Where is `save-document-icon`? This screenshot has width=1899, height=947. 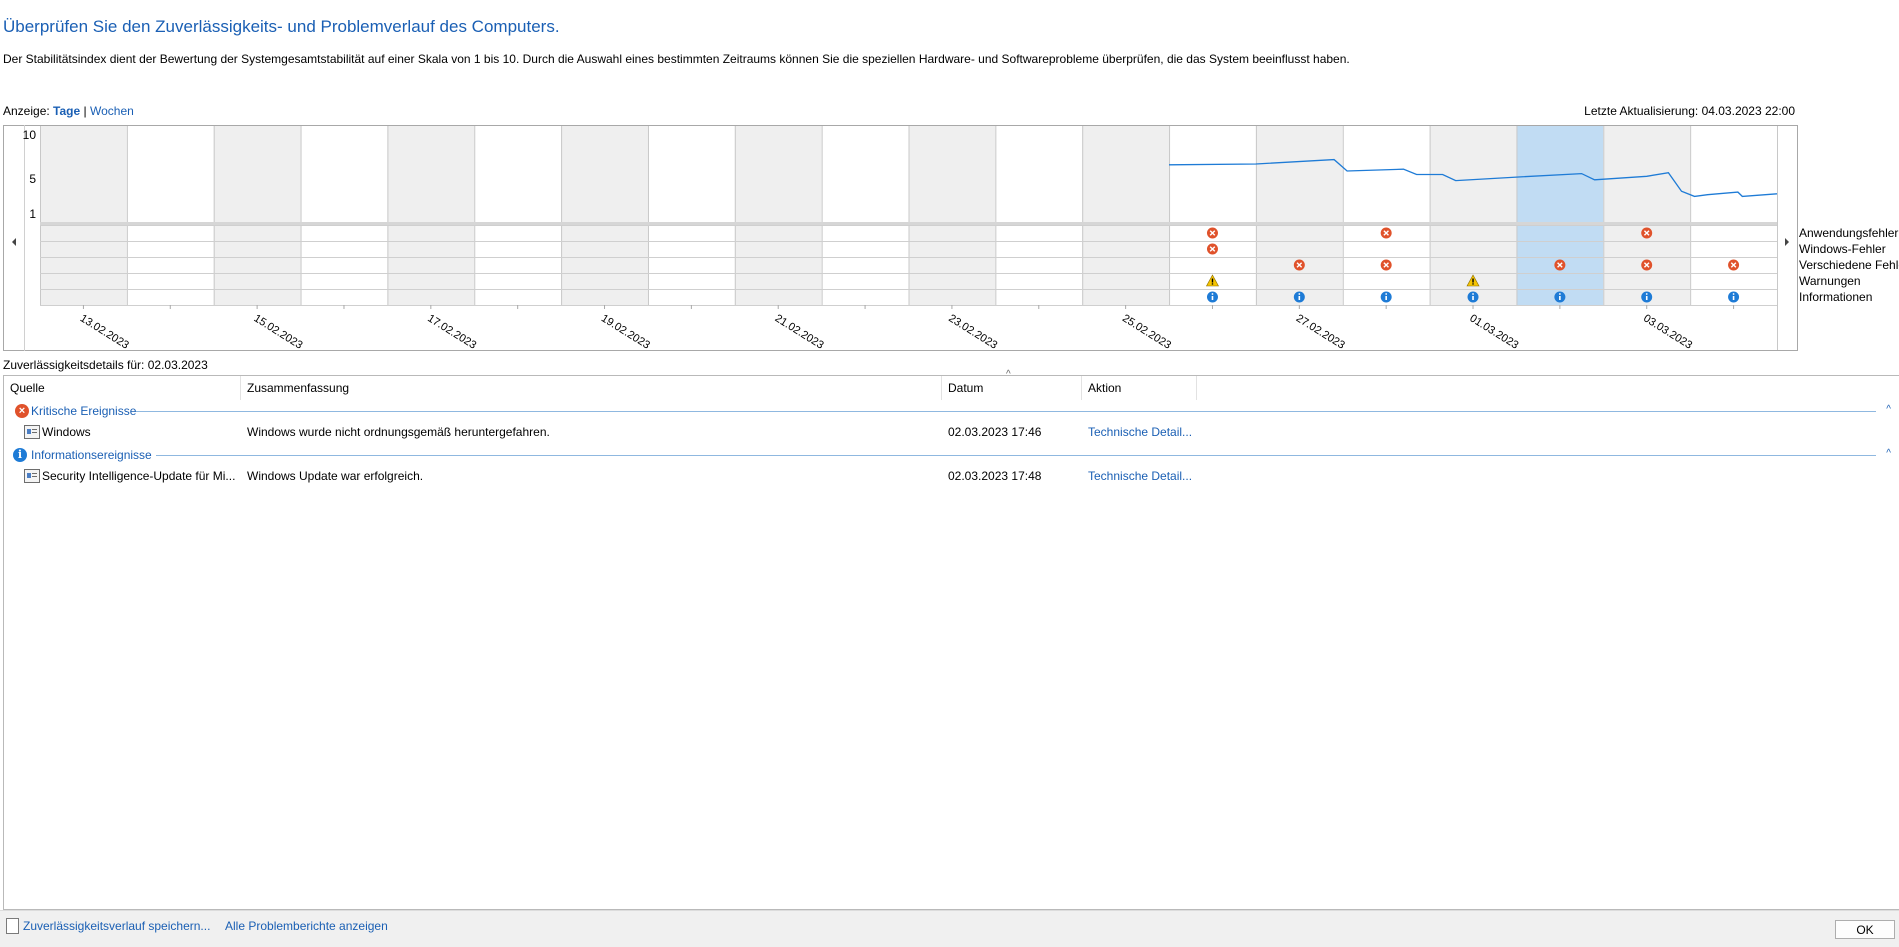 save-document-icon is located at coordinates (12, 926).